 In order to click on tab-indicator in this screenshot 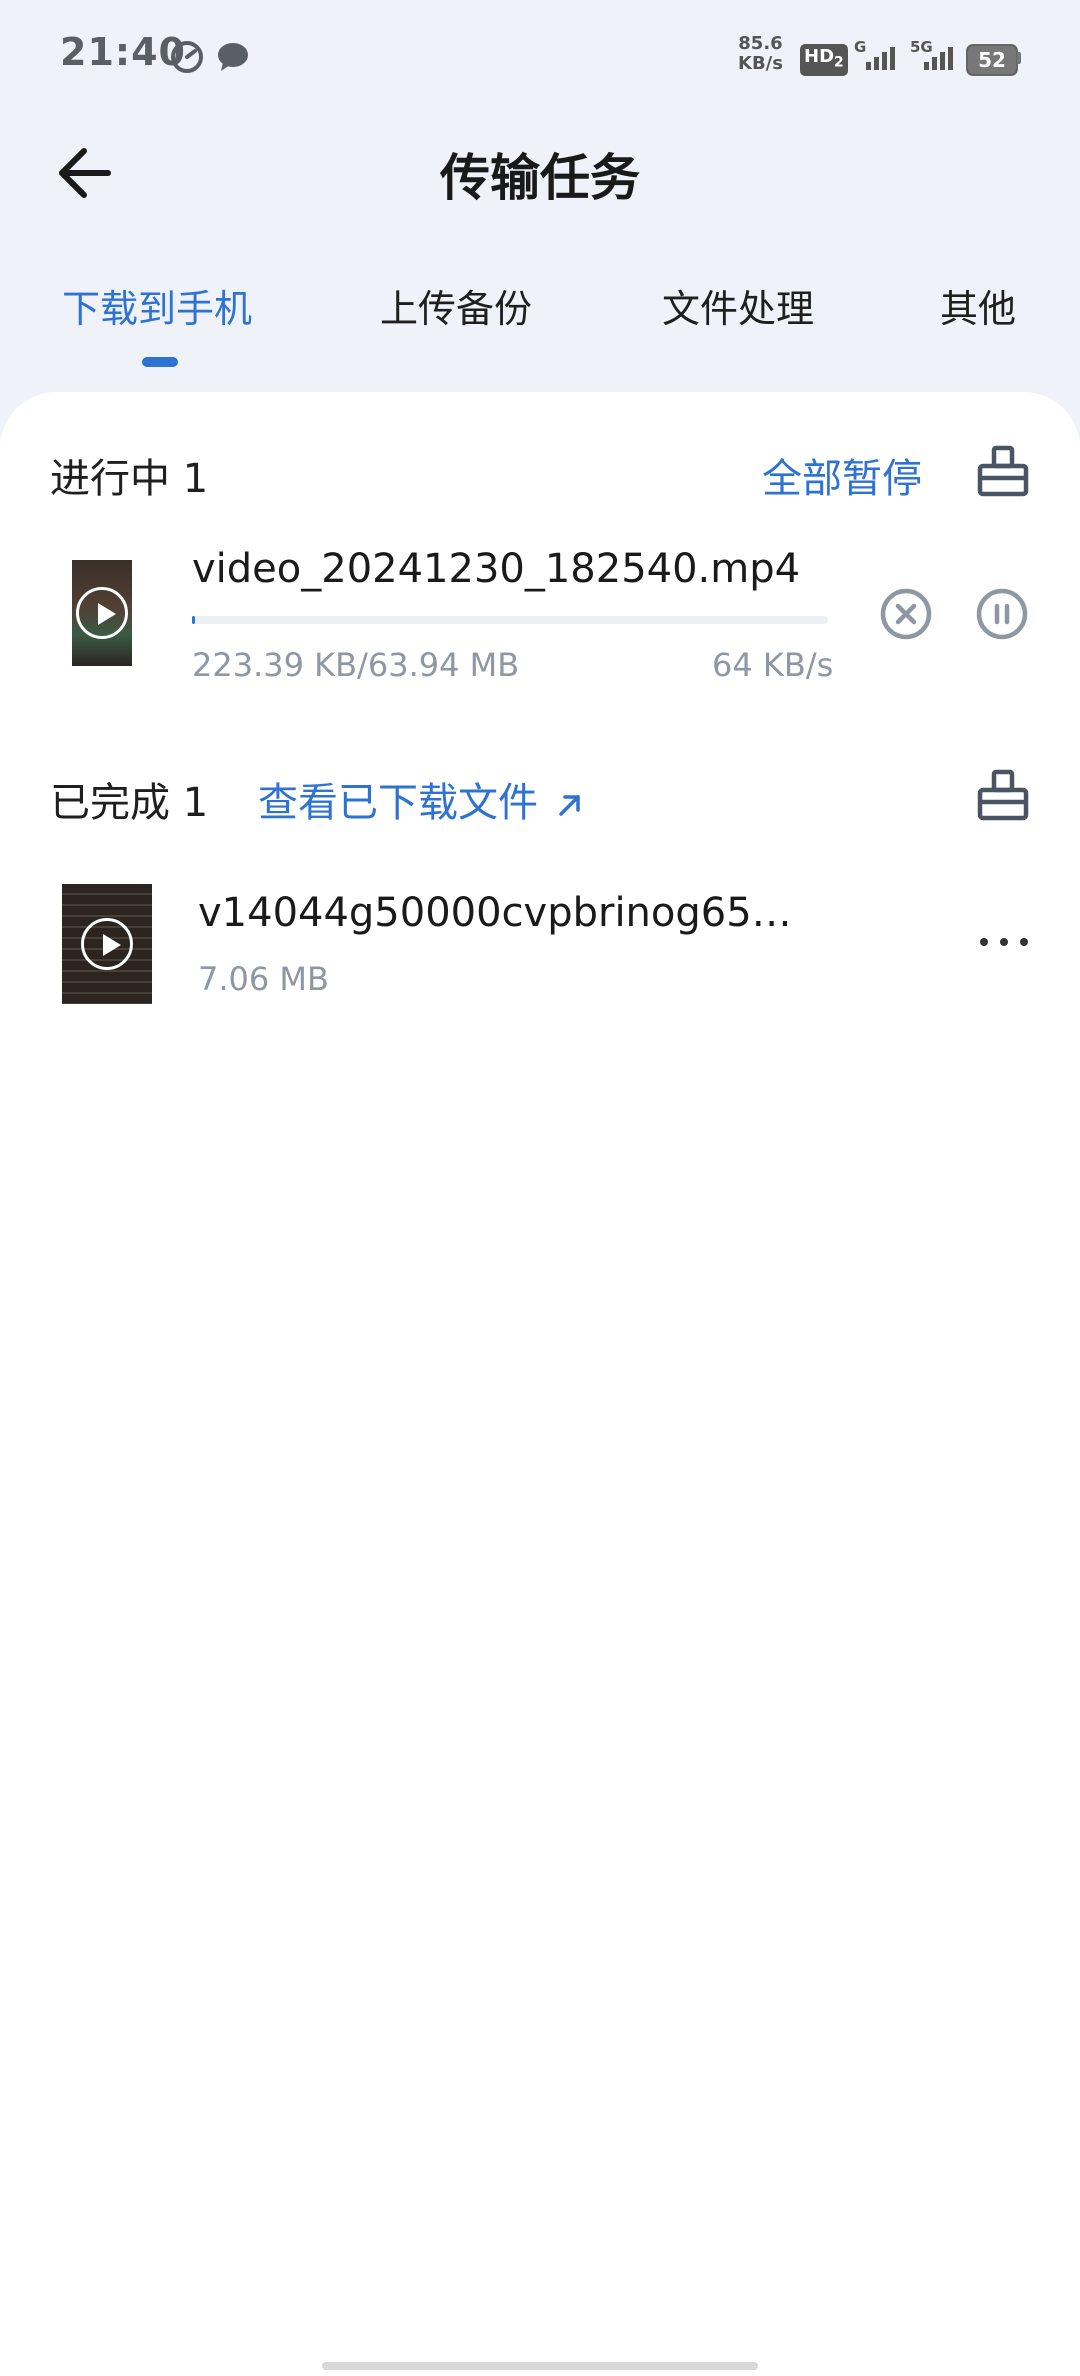, I will do `click(160, 362)`.